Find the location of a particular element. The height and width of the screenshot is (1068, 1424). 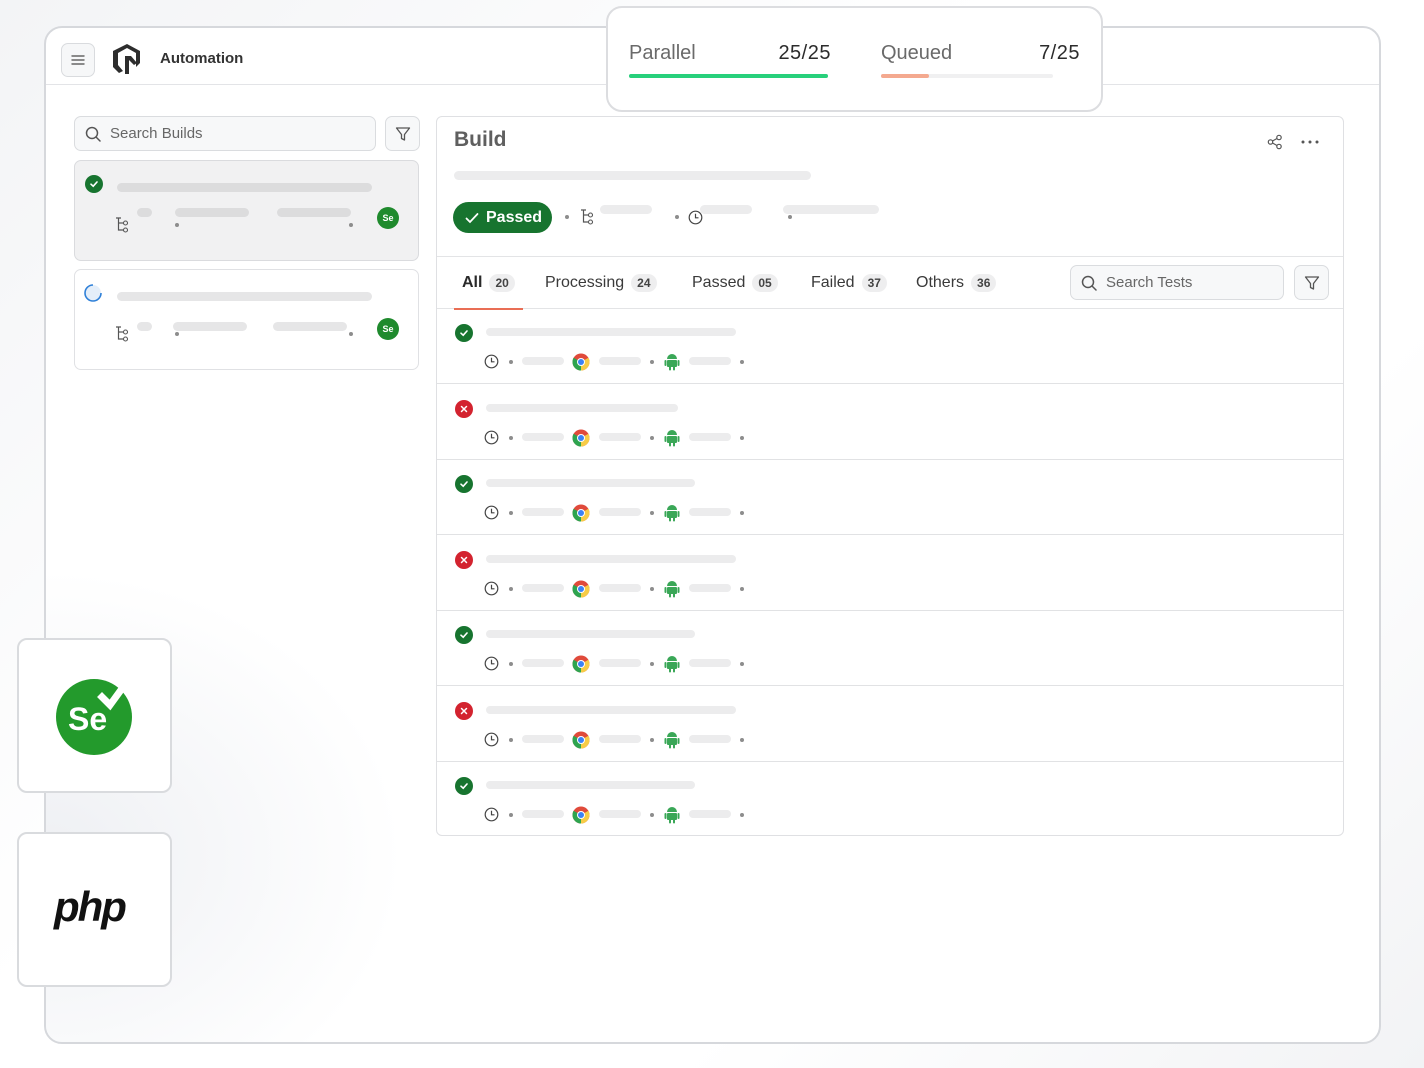

x-circle-icon is located at coordinates (464, 408).